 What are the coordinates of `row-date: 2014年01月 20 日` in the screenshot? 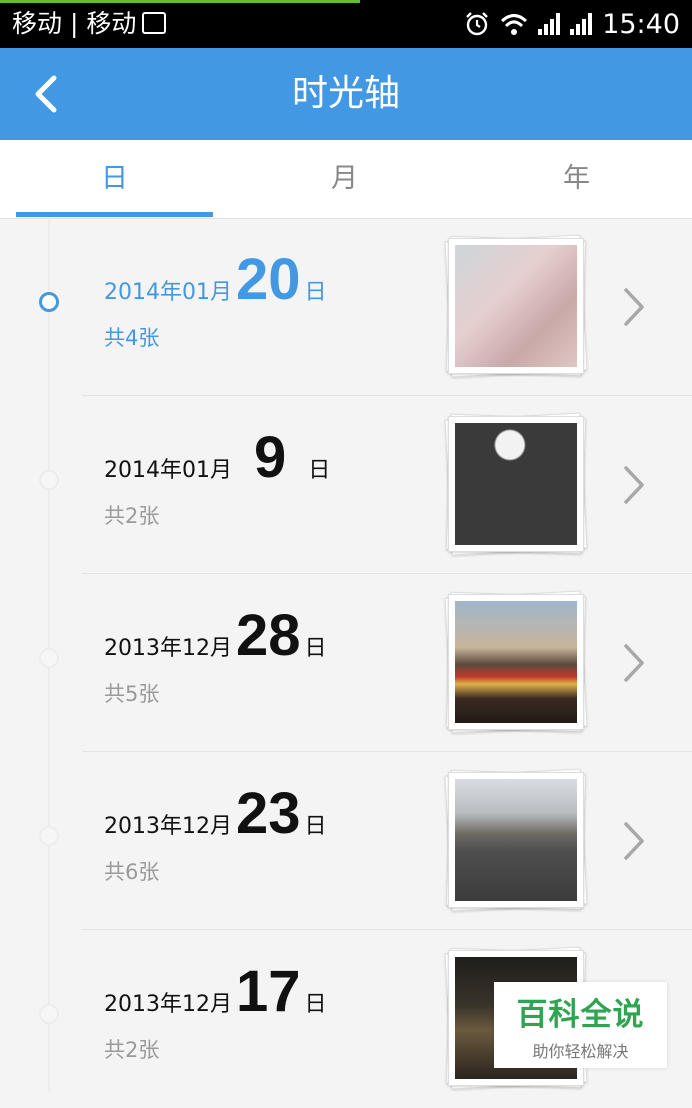 It's located at (215, 279).